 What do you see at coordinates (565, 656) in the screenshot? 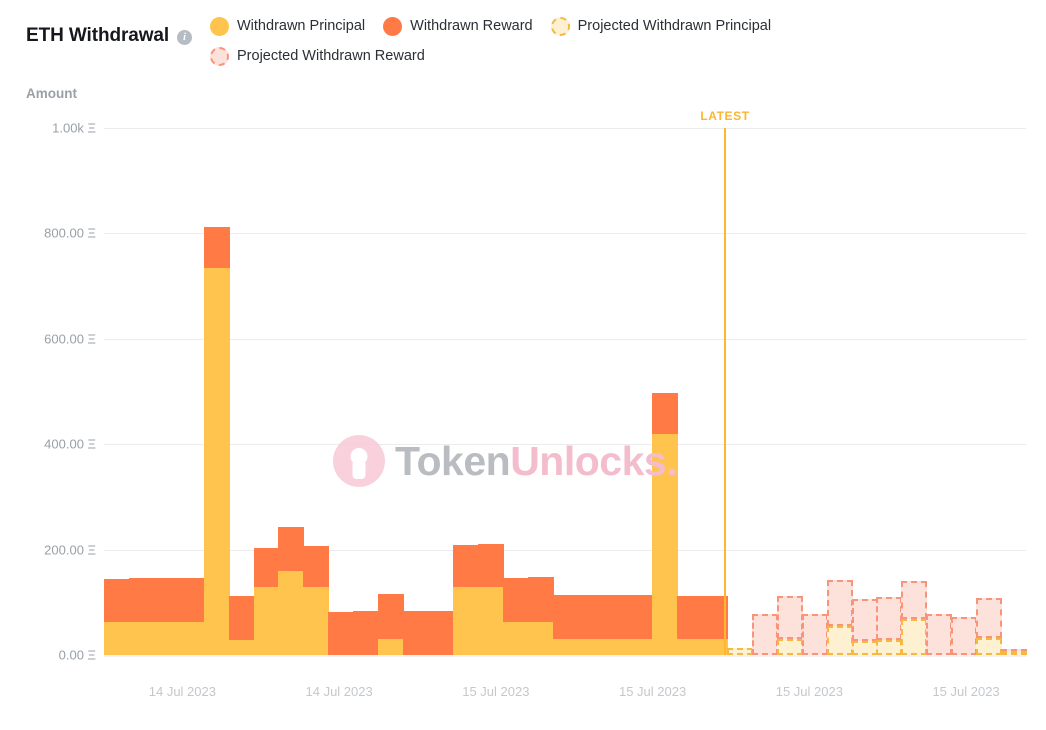
I see `x-axis-baseline` at bounding box center [565, 656].